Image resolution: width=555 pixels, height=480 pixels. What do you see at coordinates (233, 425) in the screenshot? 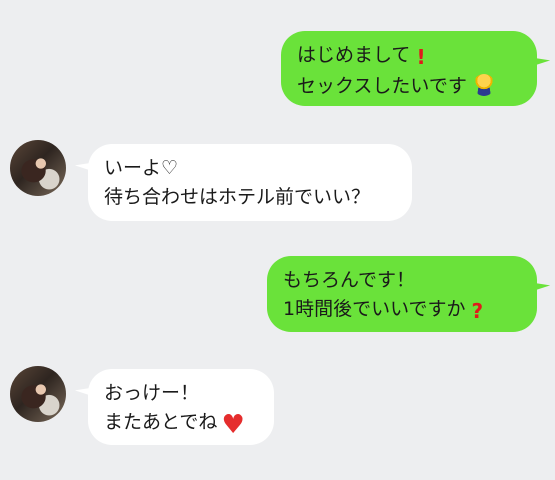
I see `heart-icon: ♥` at bounding box center [233, 425].